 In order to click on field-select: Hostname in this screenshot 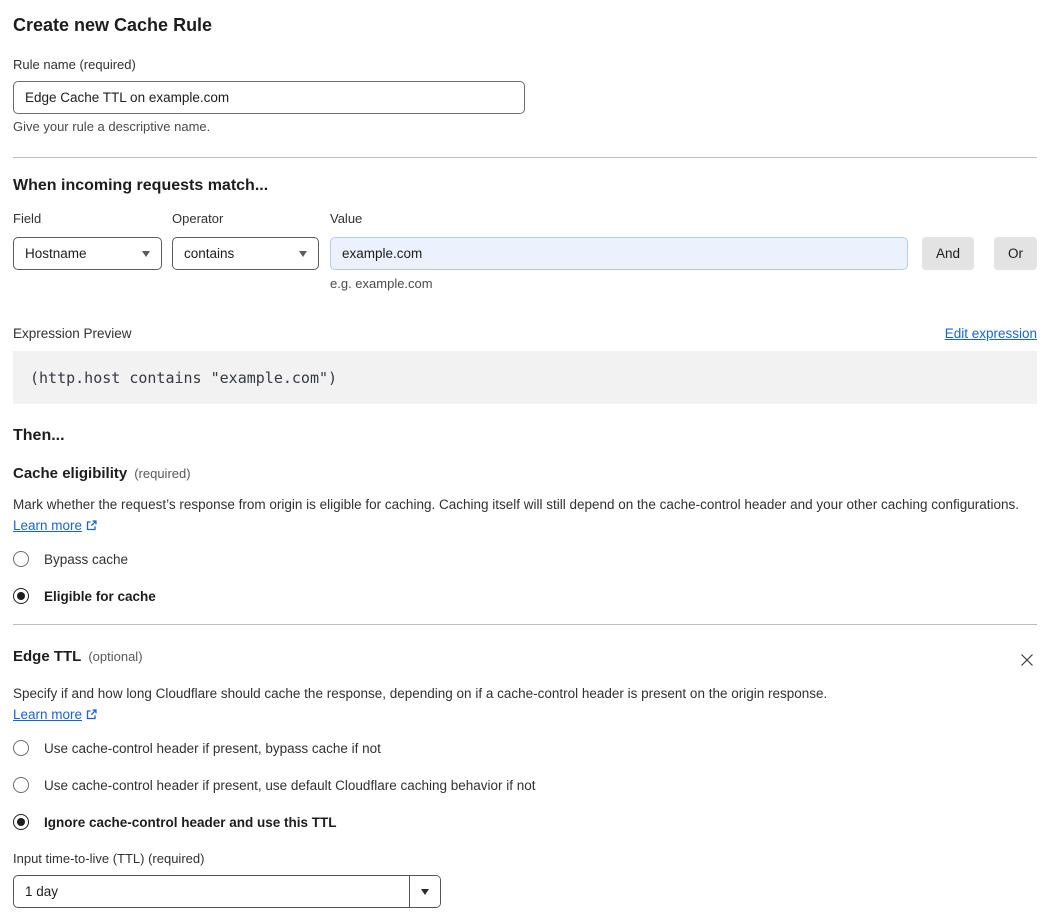, I will do `click(87, 253)`.